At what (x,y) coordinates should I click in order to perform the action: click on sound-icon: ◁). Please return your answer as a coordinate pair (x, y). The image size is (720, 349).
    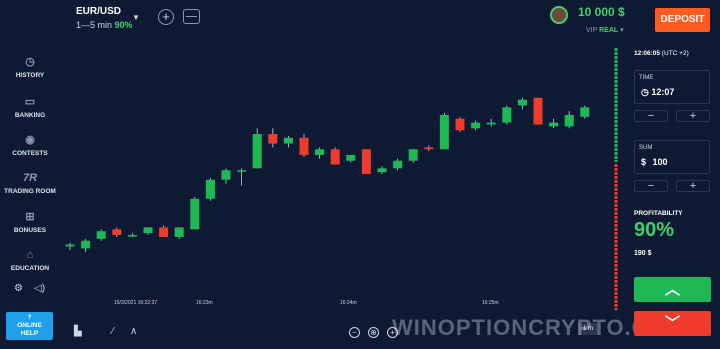
    Looking at the image, I should click on (39, 288).